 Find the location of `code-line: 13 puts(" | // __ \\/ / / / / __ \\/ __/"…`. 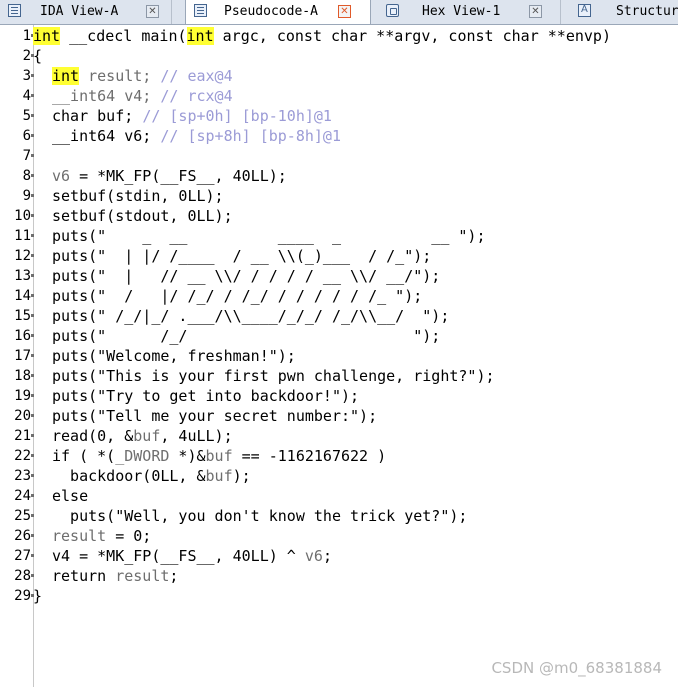

code-line: 13 puts(" | // __ \\/ / / / / __ \\/ __/"… is located at coordinates (339, 276).